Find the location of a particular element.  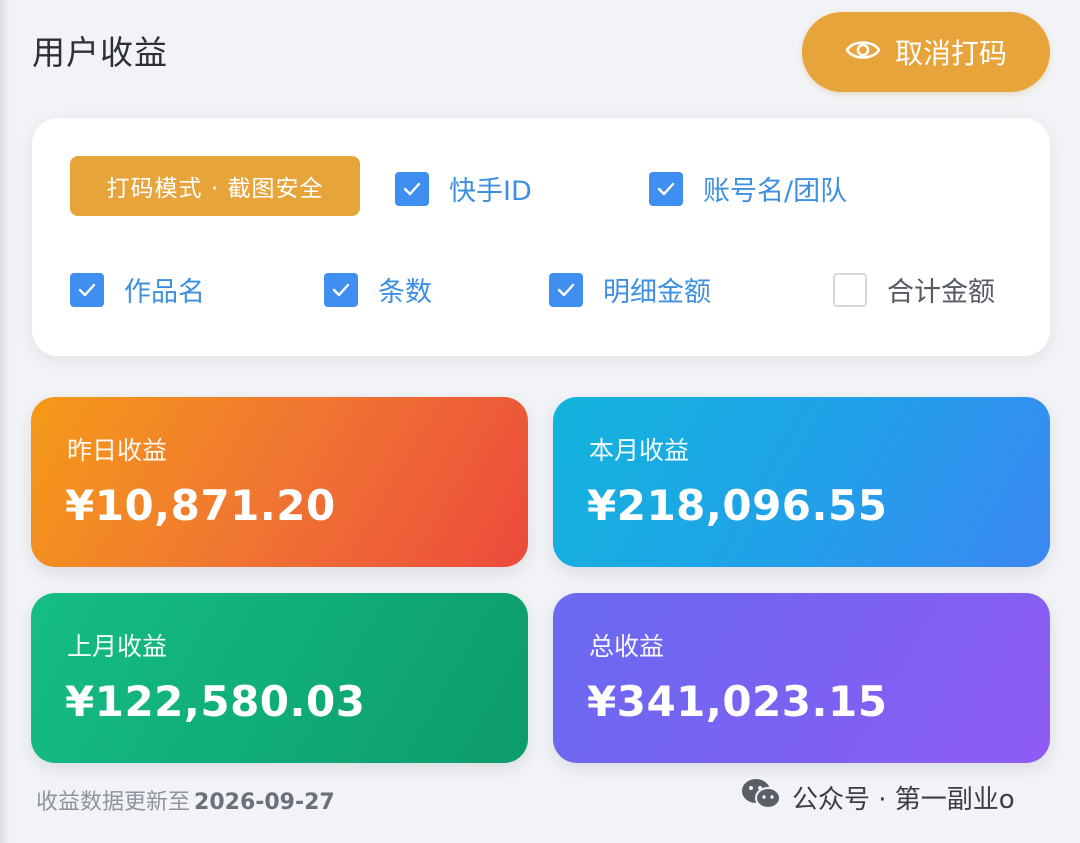

option-count: 条数 is located at coordinates (378, 289).